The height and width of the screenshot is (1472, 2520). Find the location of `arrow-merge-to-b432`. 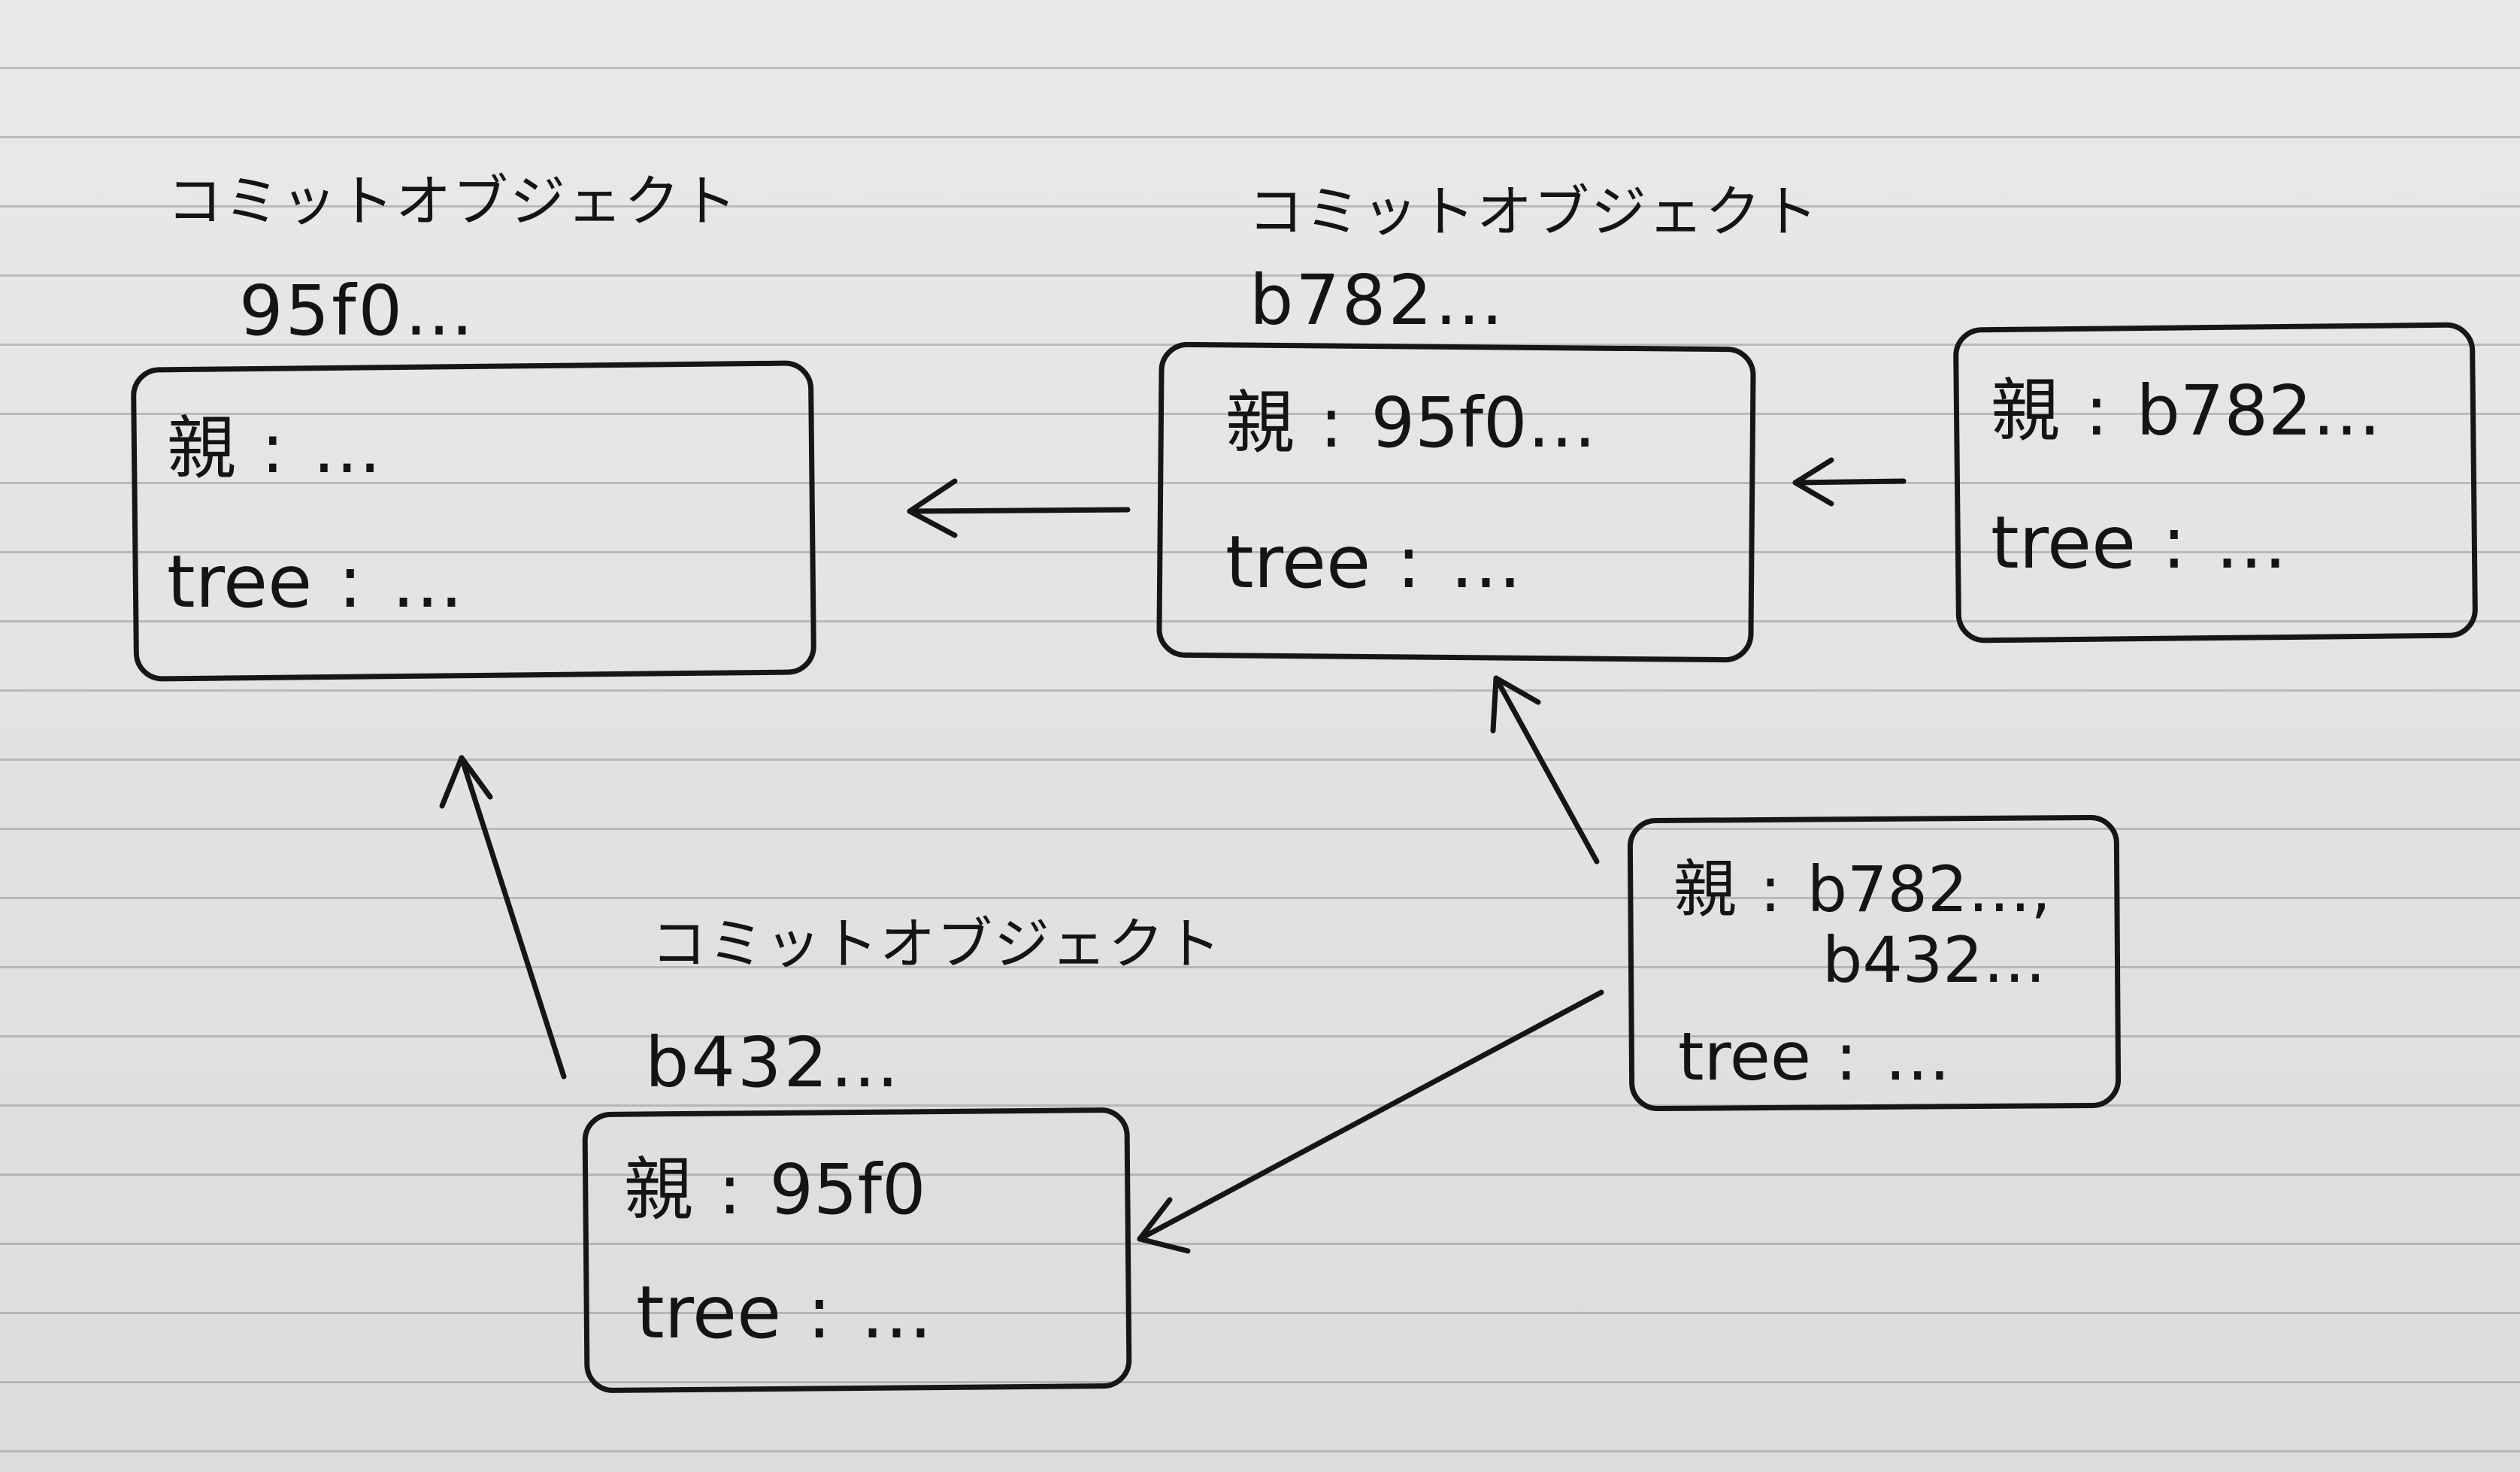

arrow-merge-to-b432 is located at coordinates (1370, 1122).